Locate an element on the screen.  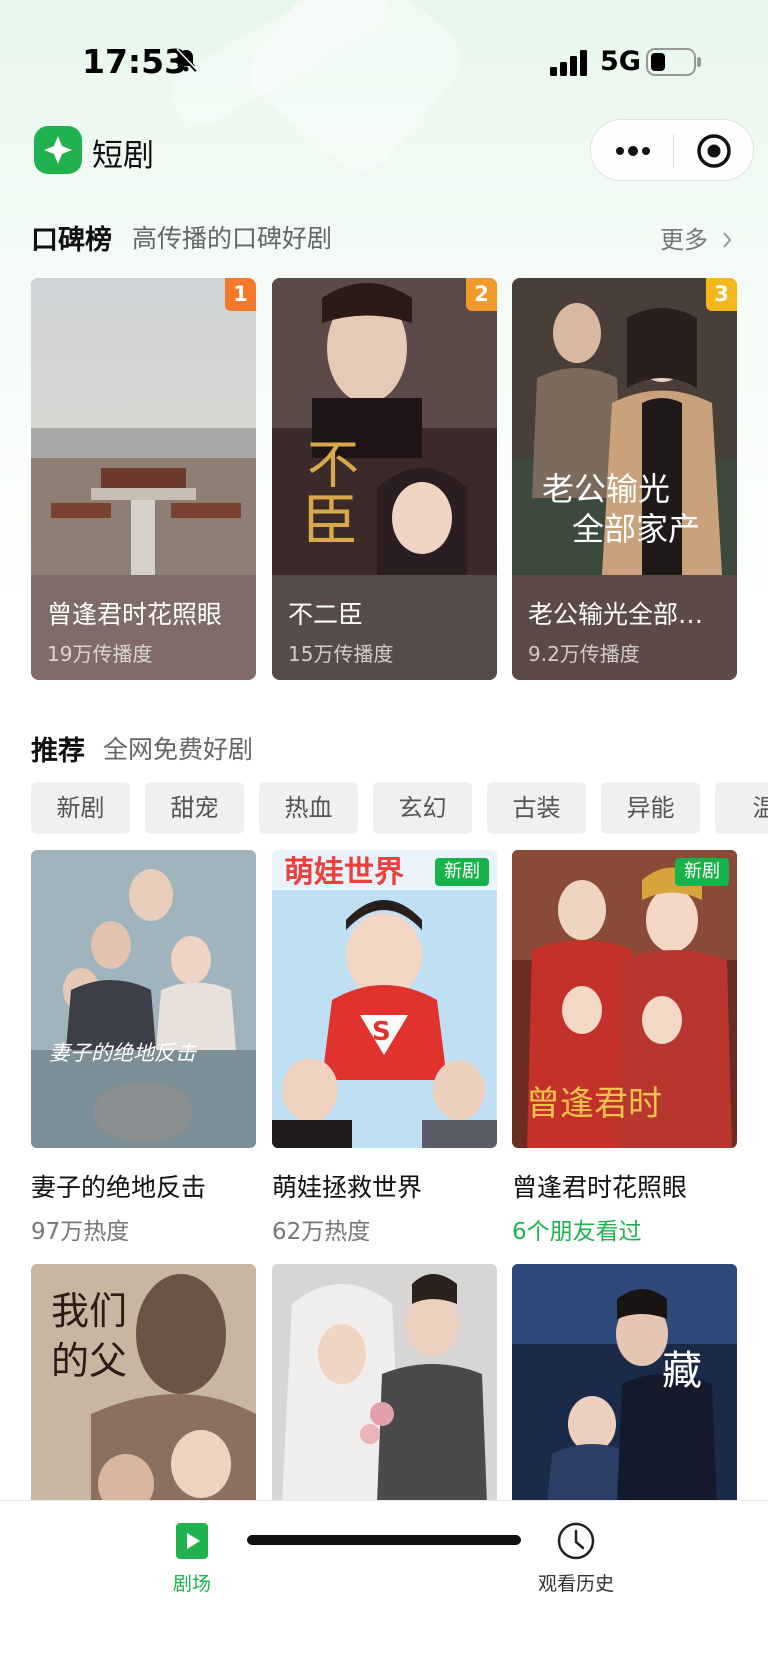
rank-info: 不二臣 15万传播度 is located at coordinates (384, 627).